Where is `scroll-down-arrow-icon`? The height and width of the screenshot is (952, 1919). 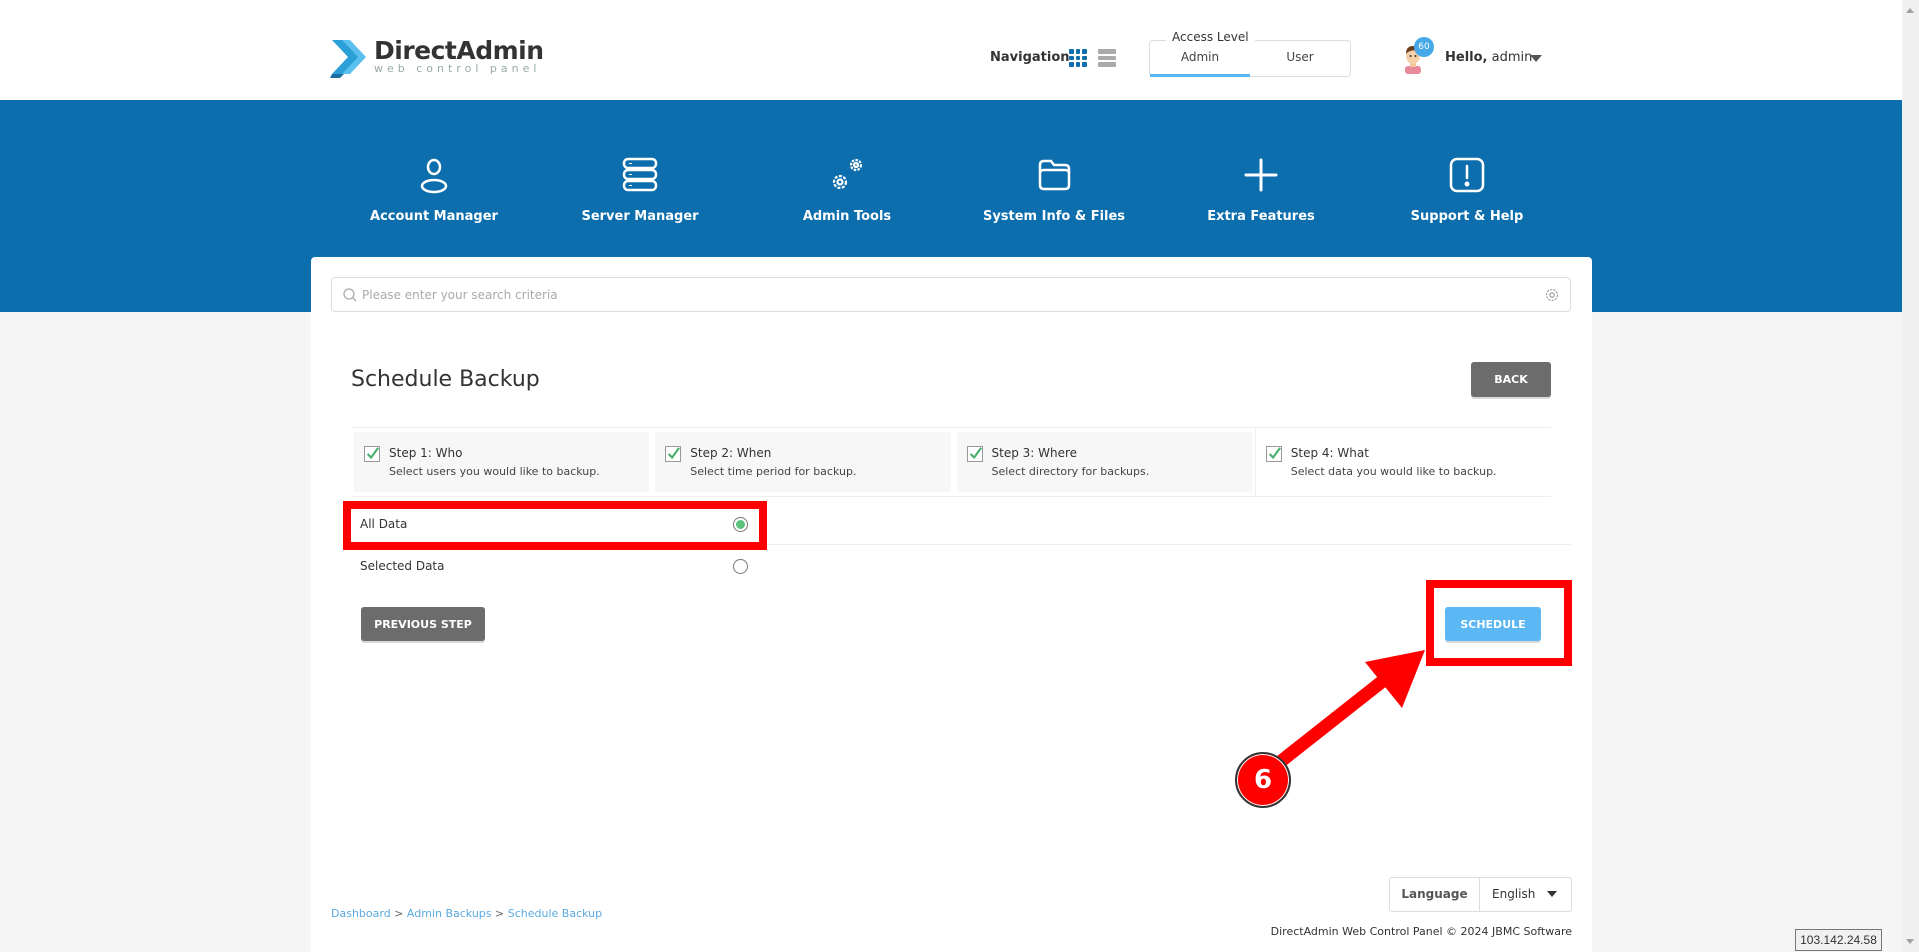
scroll-down-arrow-icon is located at coordinates (1910, 941).